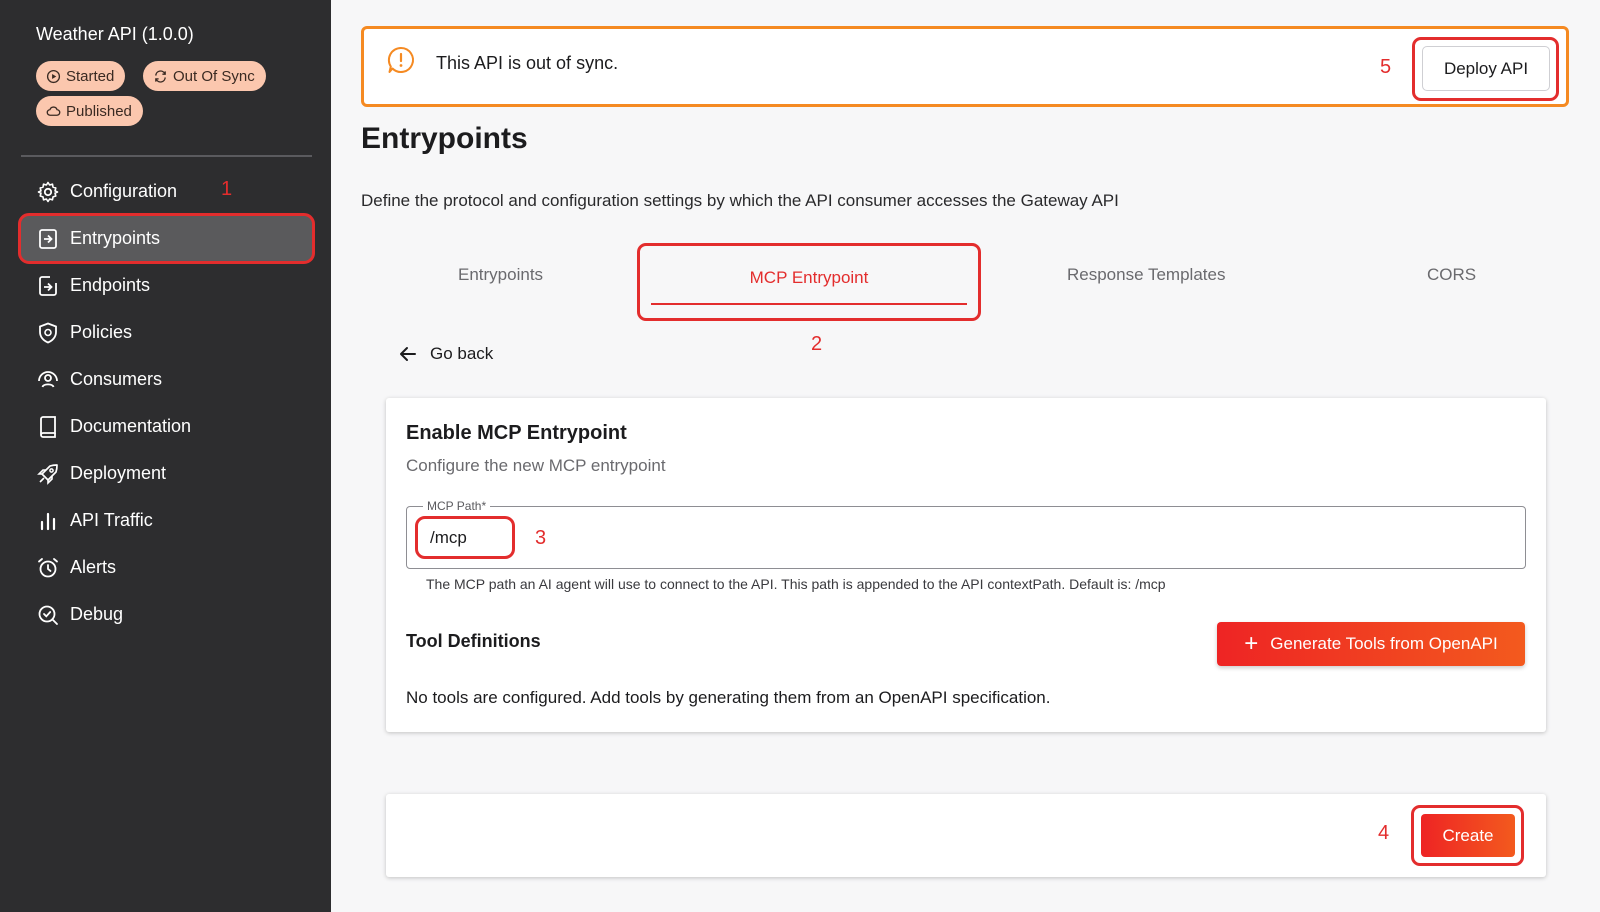 Image resolution: width=1600 pixels, height=912 pixels. Describe the element at coordinates (53, 110) in the screenshot. I see `cloud-sync-icon` at that location.